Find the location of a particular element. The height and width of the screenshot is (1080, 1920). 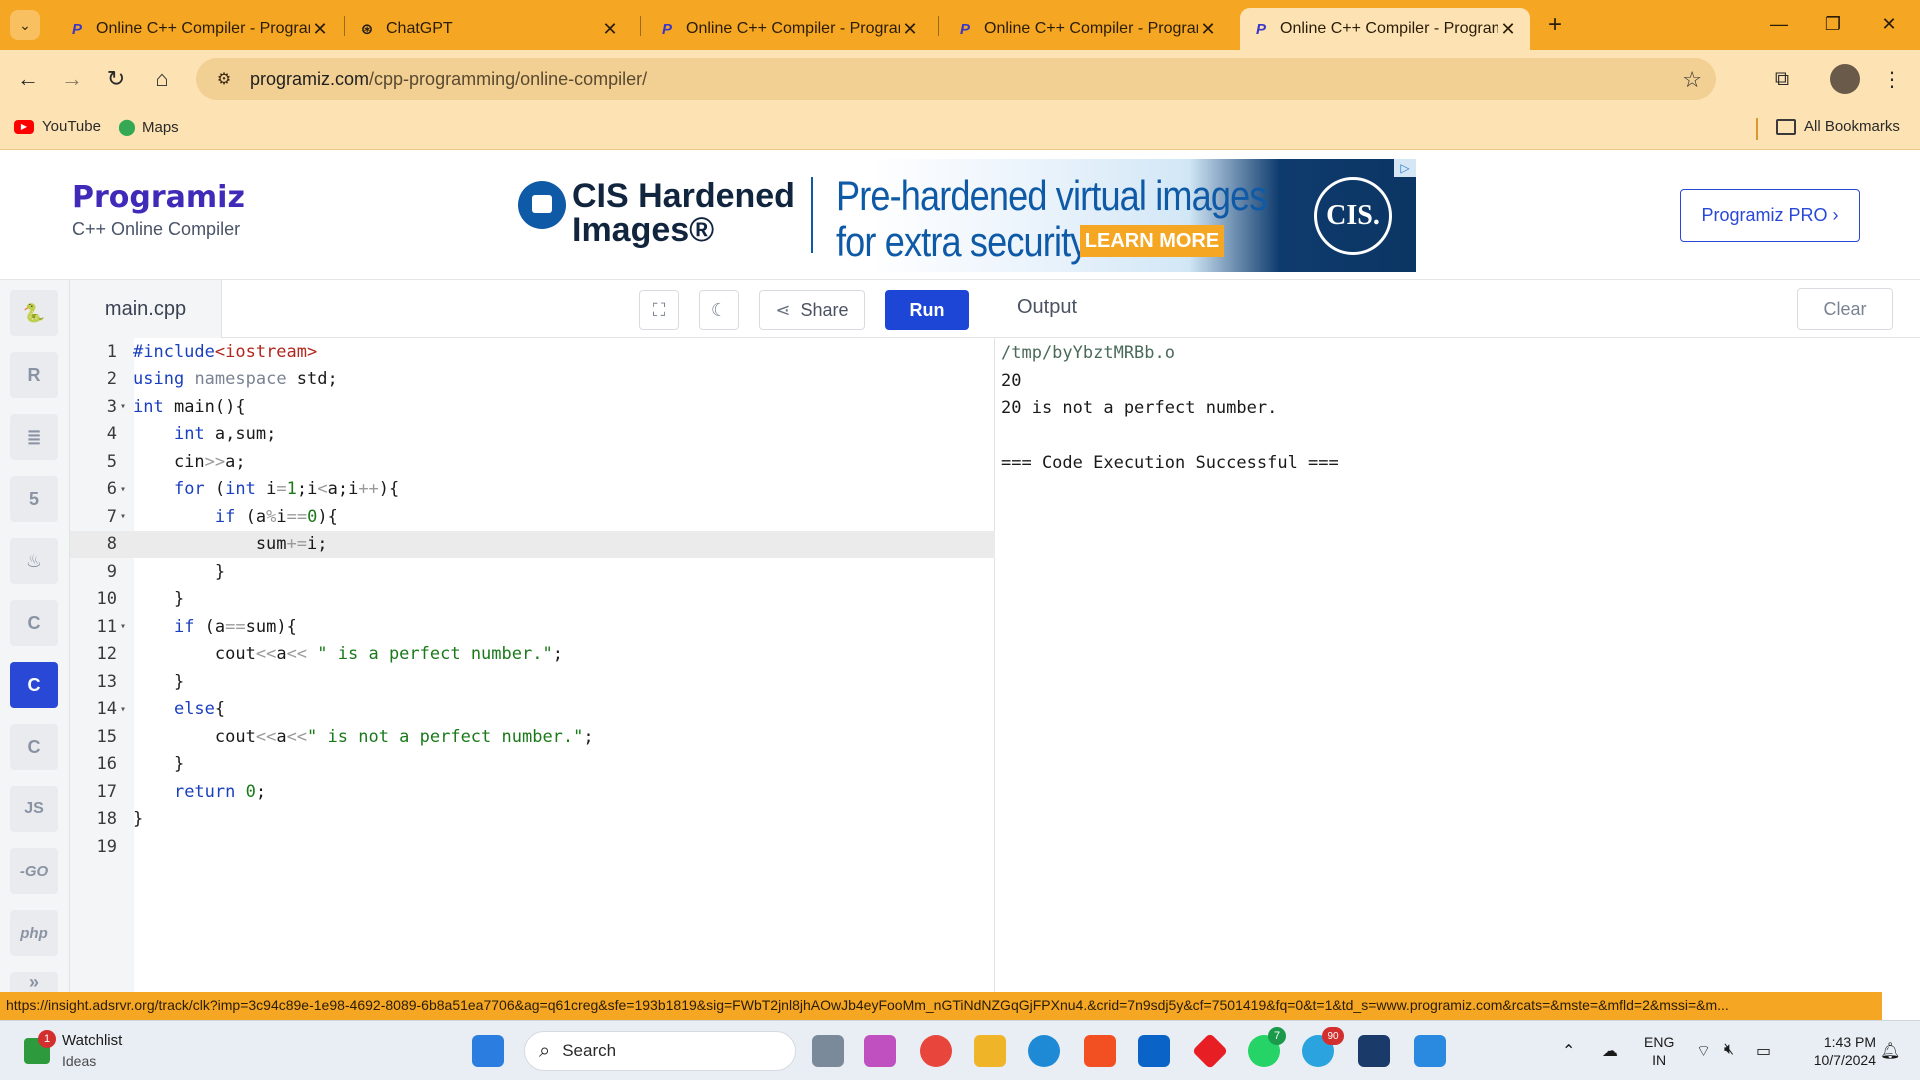

restore-button: ❐ is located at coordinates (1833, 24).